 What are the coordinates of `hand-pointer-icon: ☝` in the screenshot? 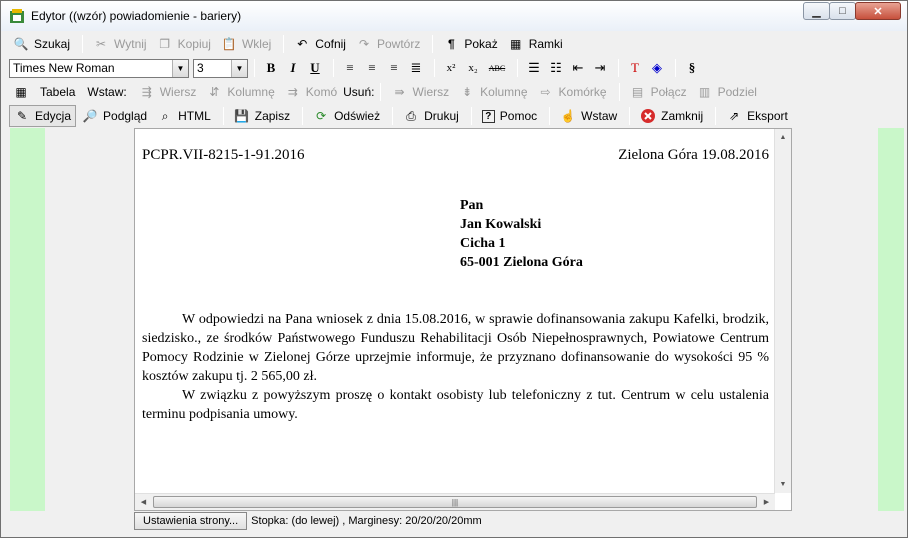 It's located at (568, 116).